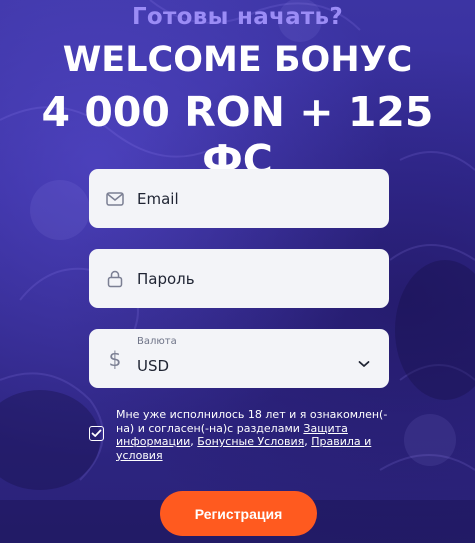 This screenshot has height=543, width=475. I want to click on checkmark-icon, so click(96, 433).